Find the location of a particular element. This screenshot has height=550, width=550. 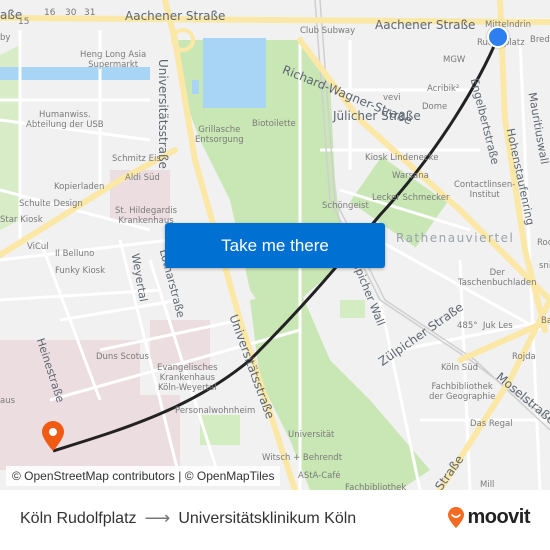

poi-label: MGW is located at coordinates (454, 60).